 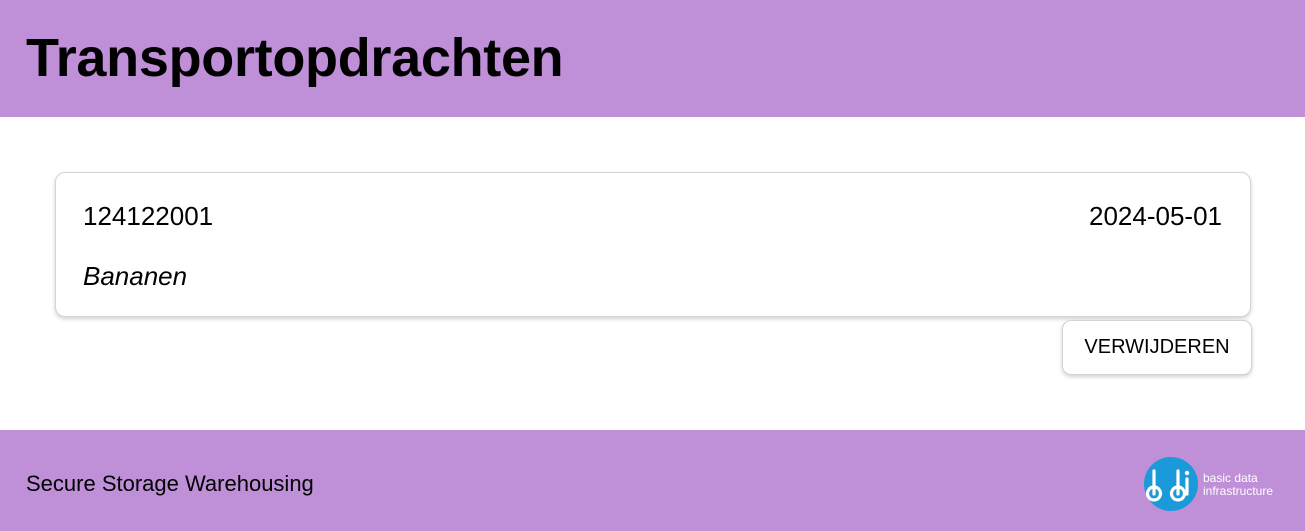 What do you see at coordinates (1238, 491) in the screenshot?
I see `bdi-tagline-line2: infrastructure` at bounding box center [1238, 491].